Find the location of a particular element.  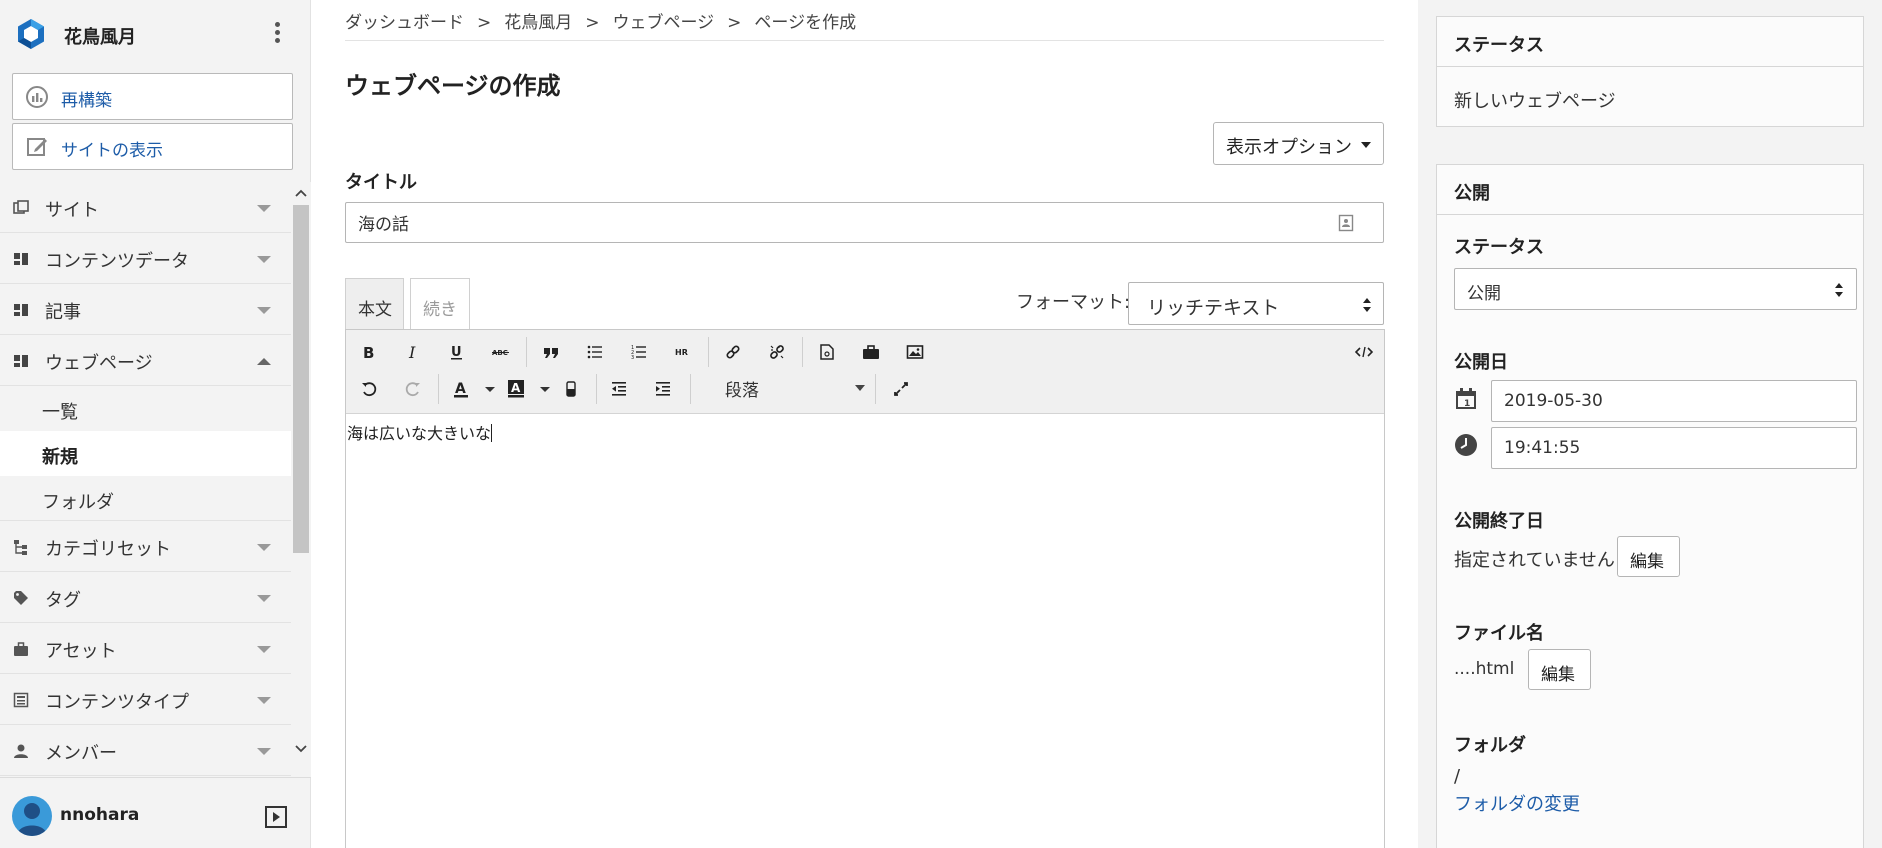

bullet-list-icon is located at coordinates (595, 352).